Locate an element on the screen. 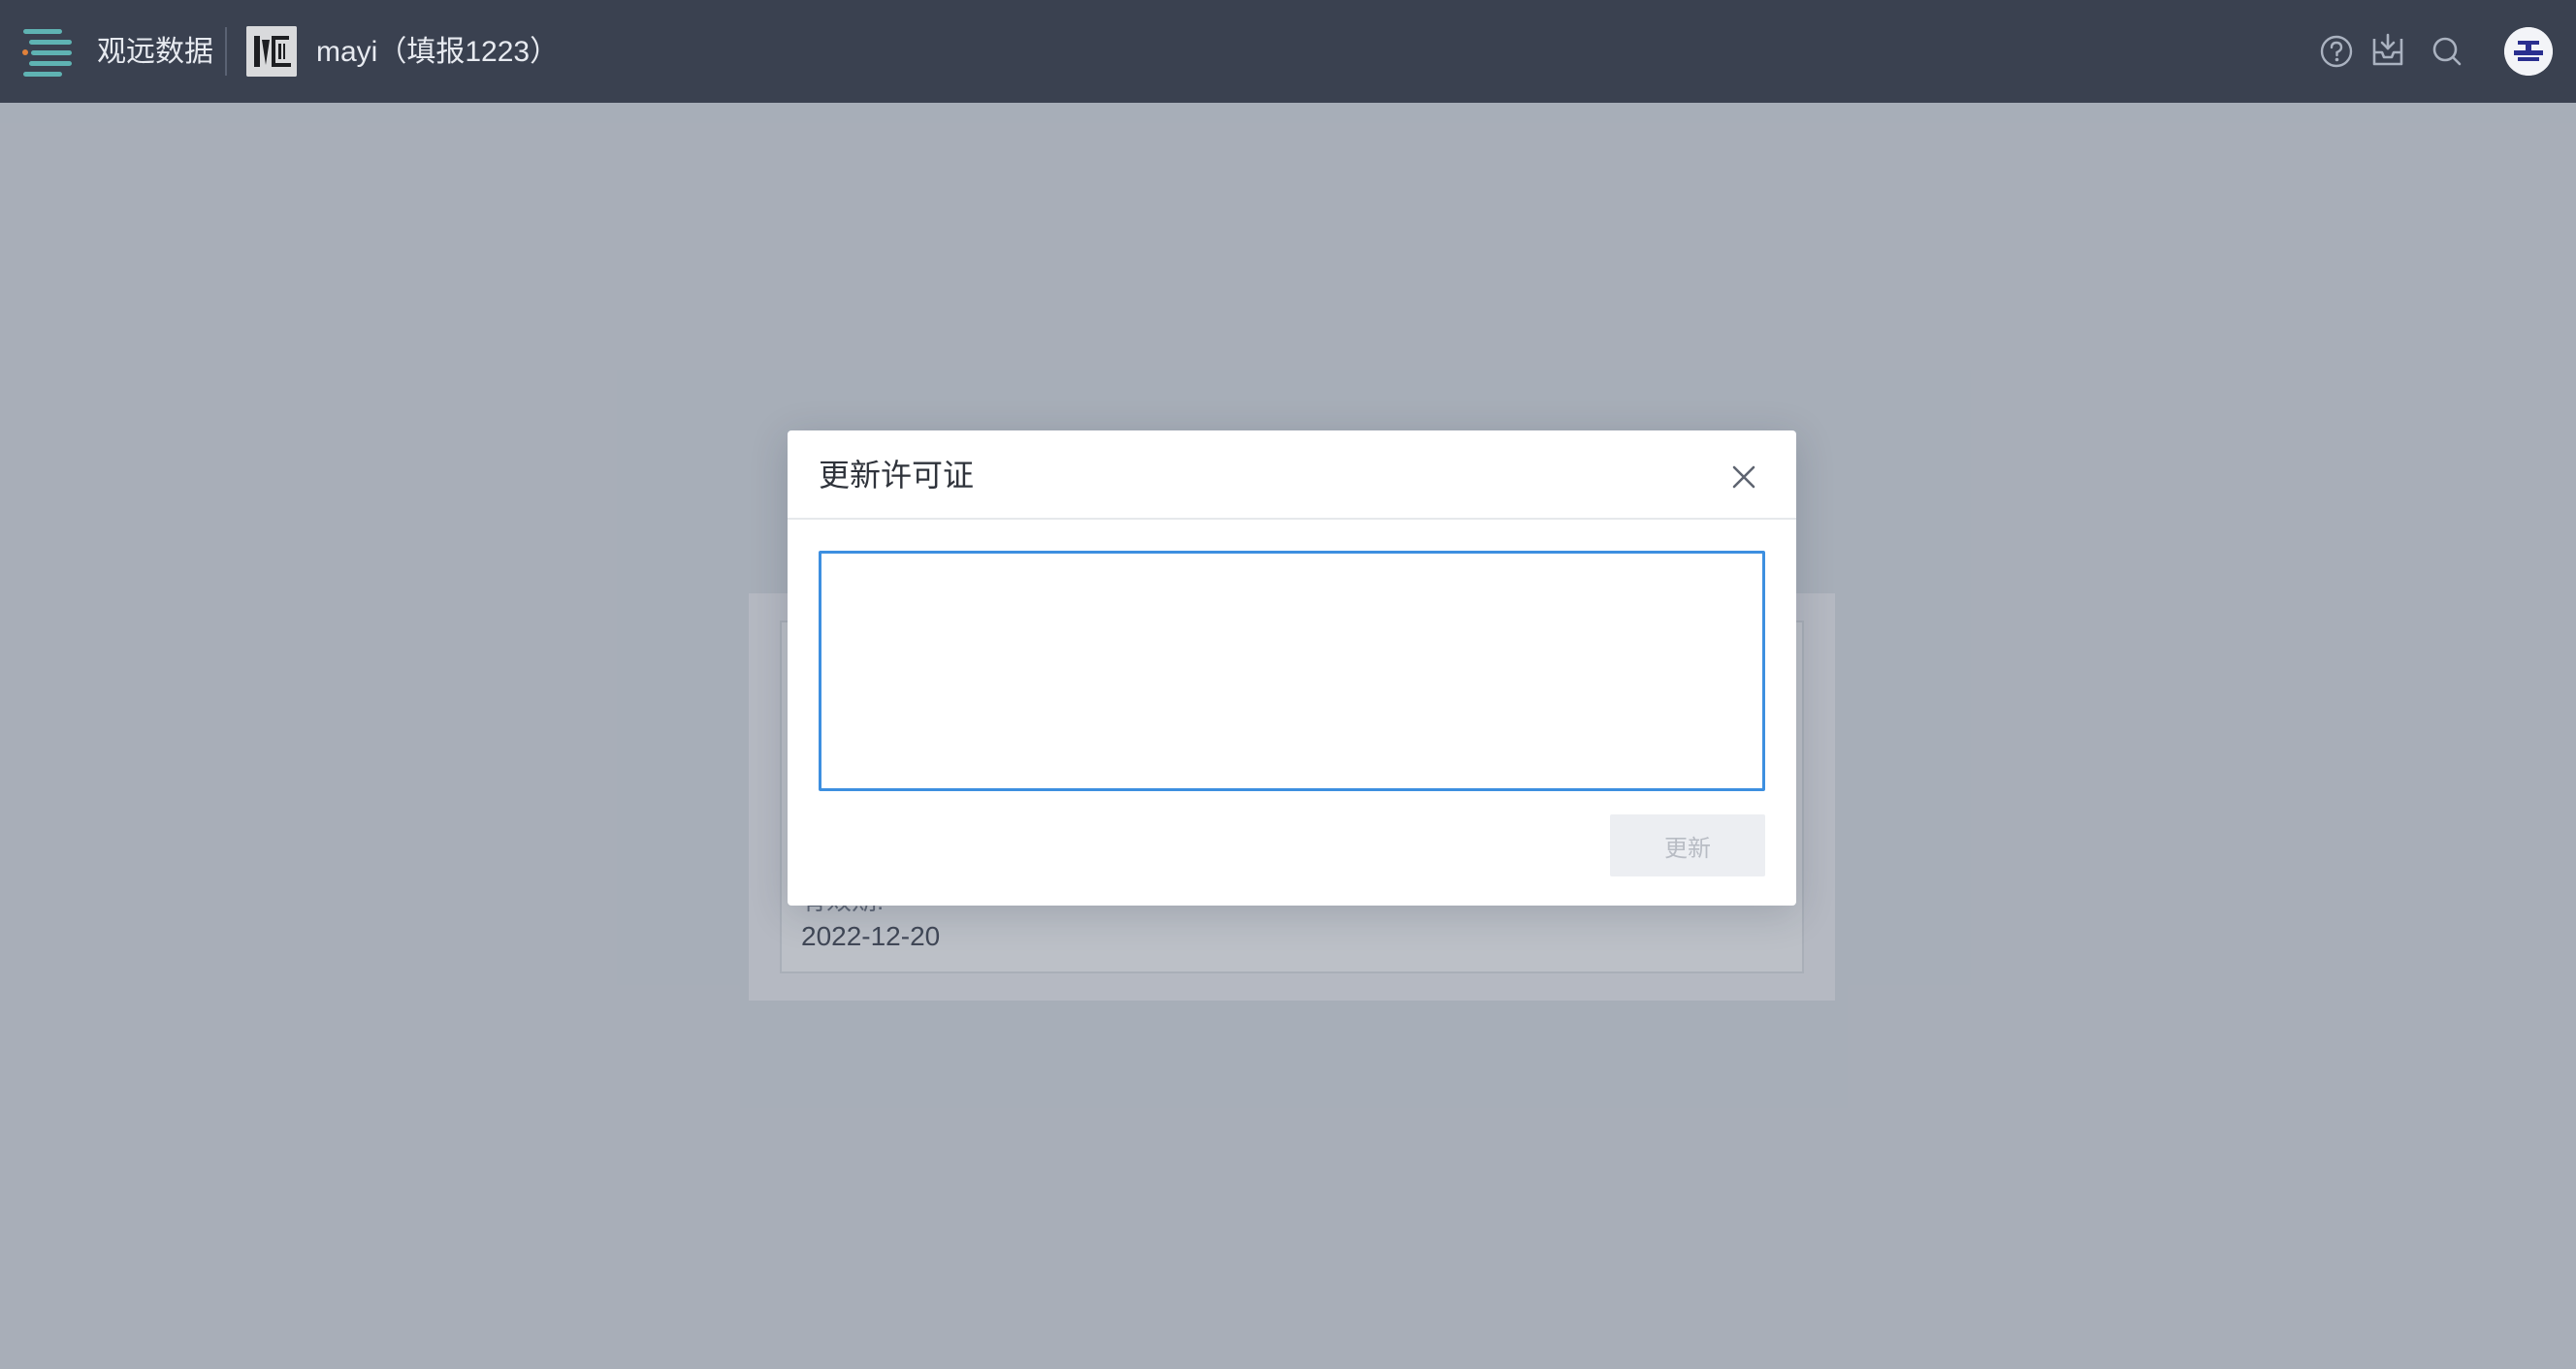  project-logo is located at coordinates (271, 52).